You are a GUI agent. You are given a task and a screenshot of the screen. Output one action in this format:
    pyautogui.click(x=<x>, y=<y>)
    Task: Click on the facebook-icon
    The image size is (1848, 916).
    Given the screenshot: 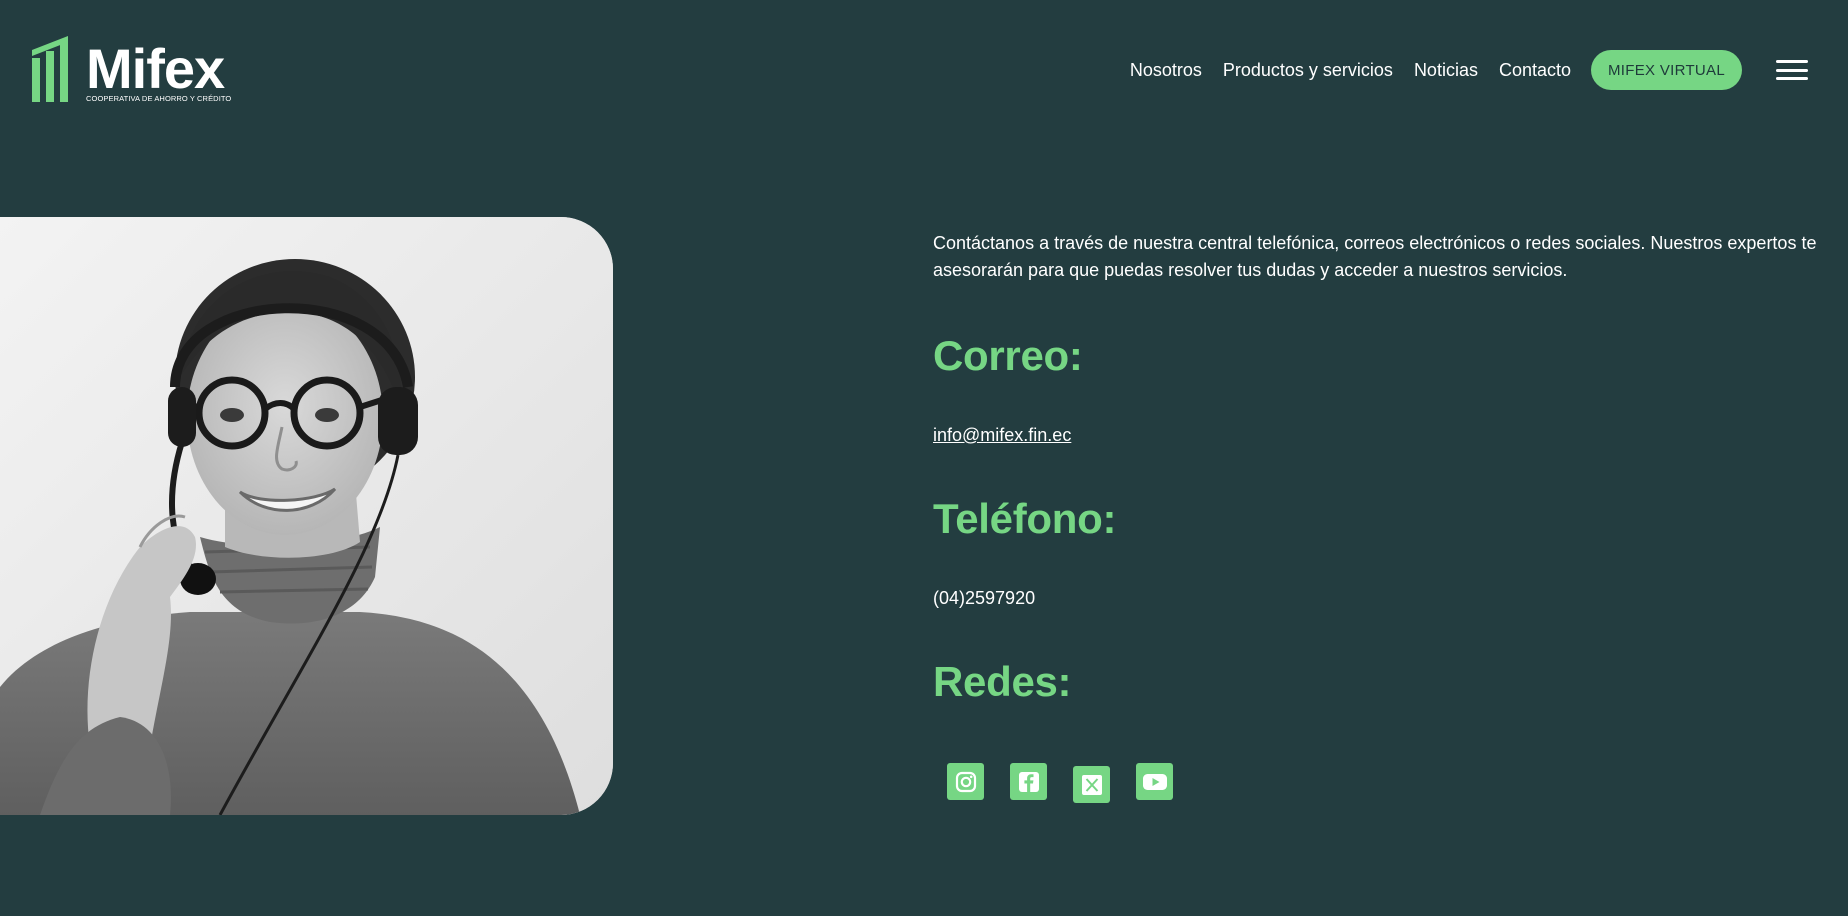 What is the action you would take?
    pyautogui.click(x=1028, y=781)
    